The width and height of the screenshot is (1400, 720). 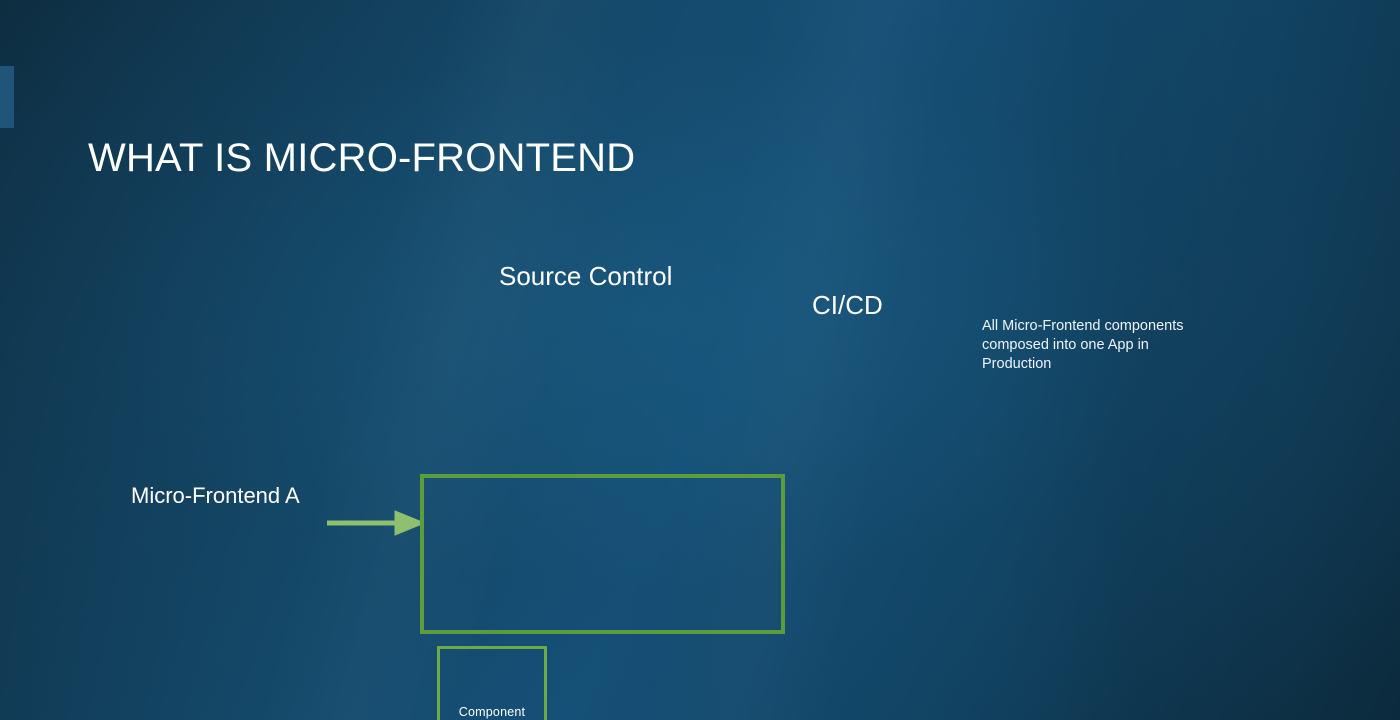 I want to click on tile-label: Component, so click(x=492, y=712).